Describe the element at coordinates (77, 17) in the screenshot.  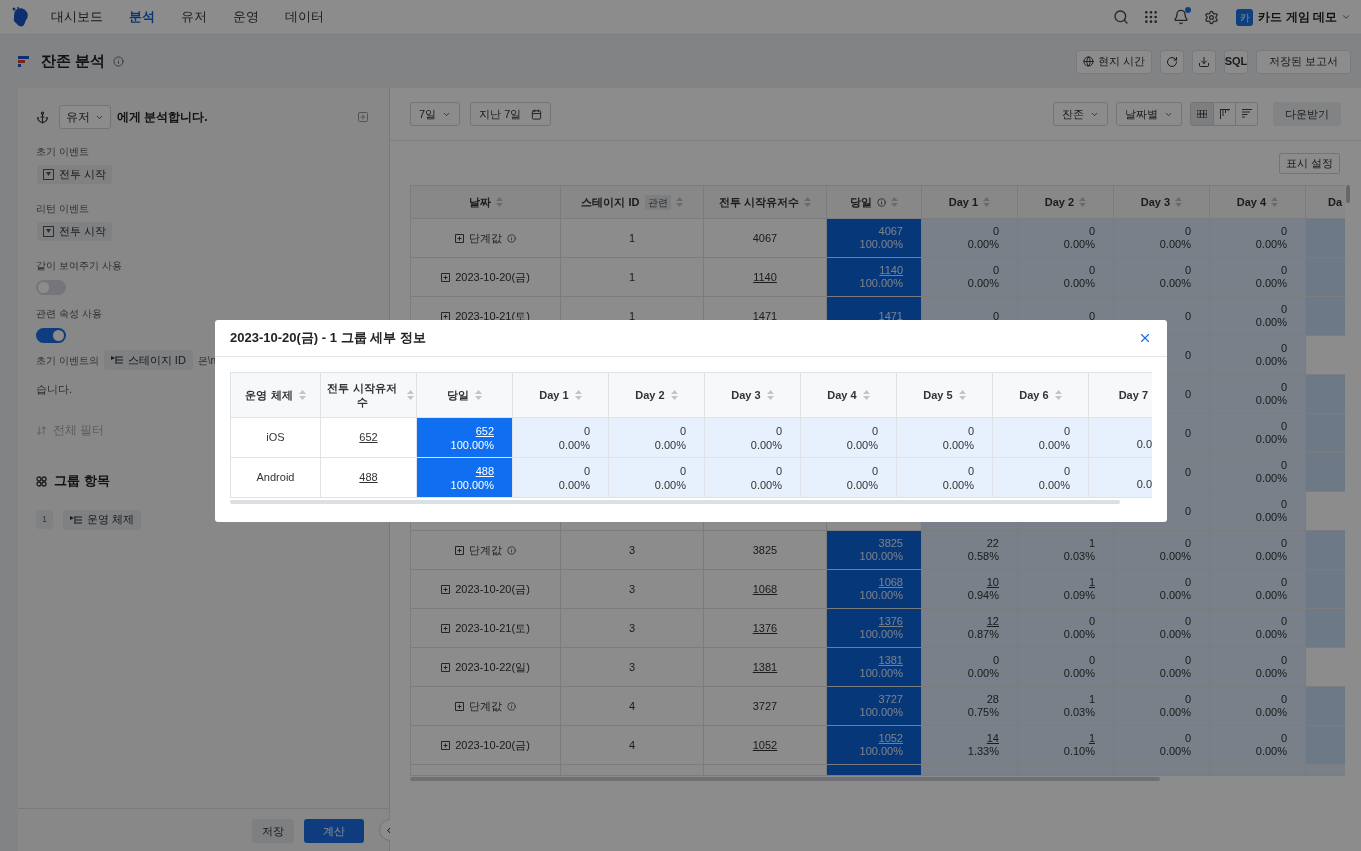
I see `nav-link: 대시보드` at that location.